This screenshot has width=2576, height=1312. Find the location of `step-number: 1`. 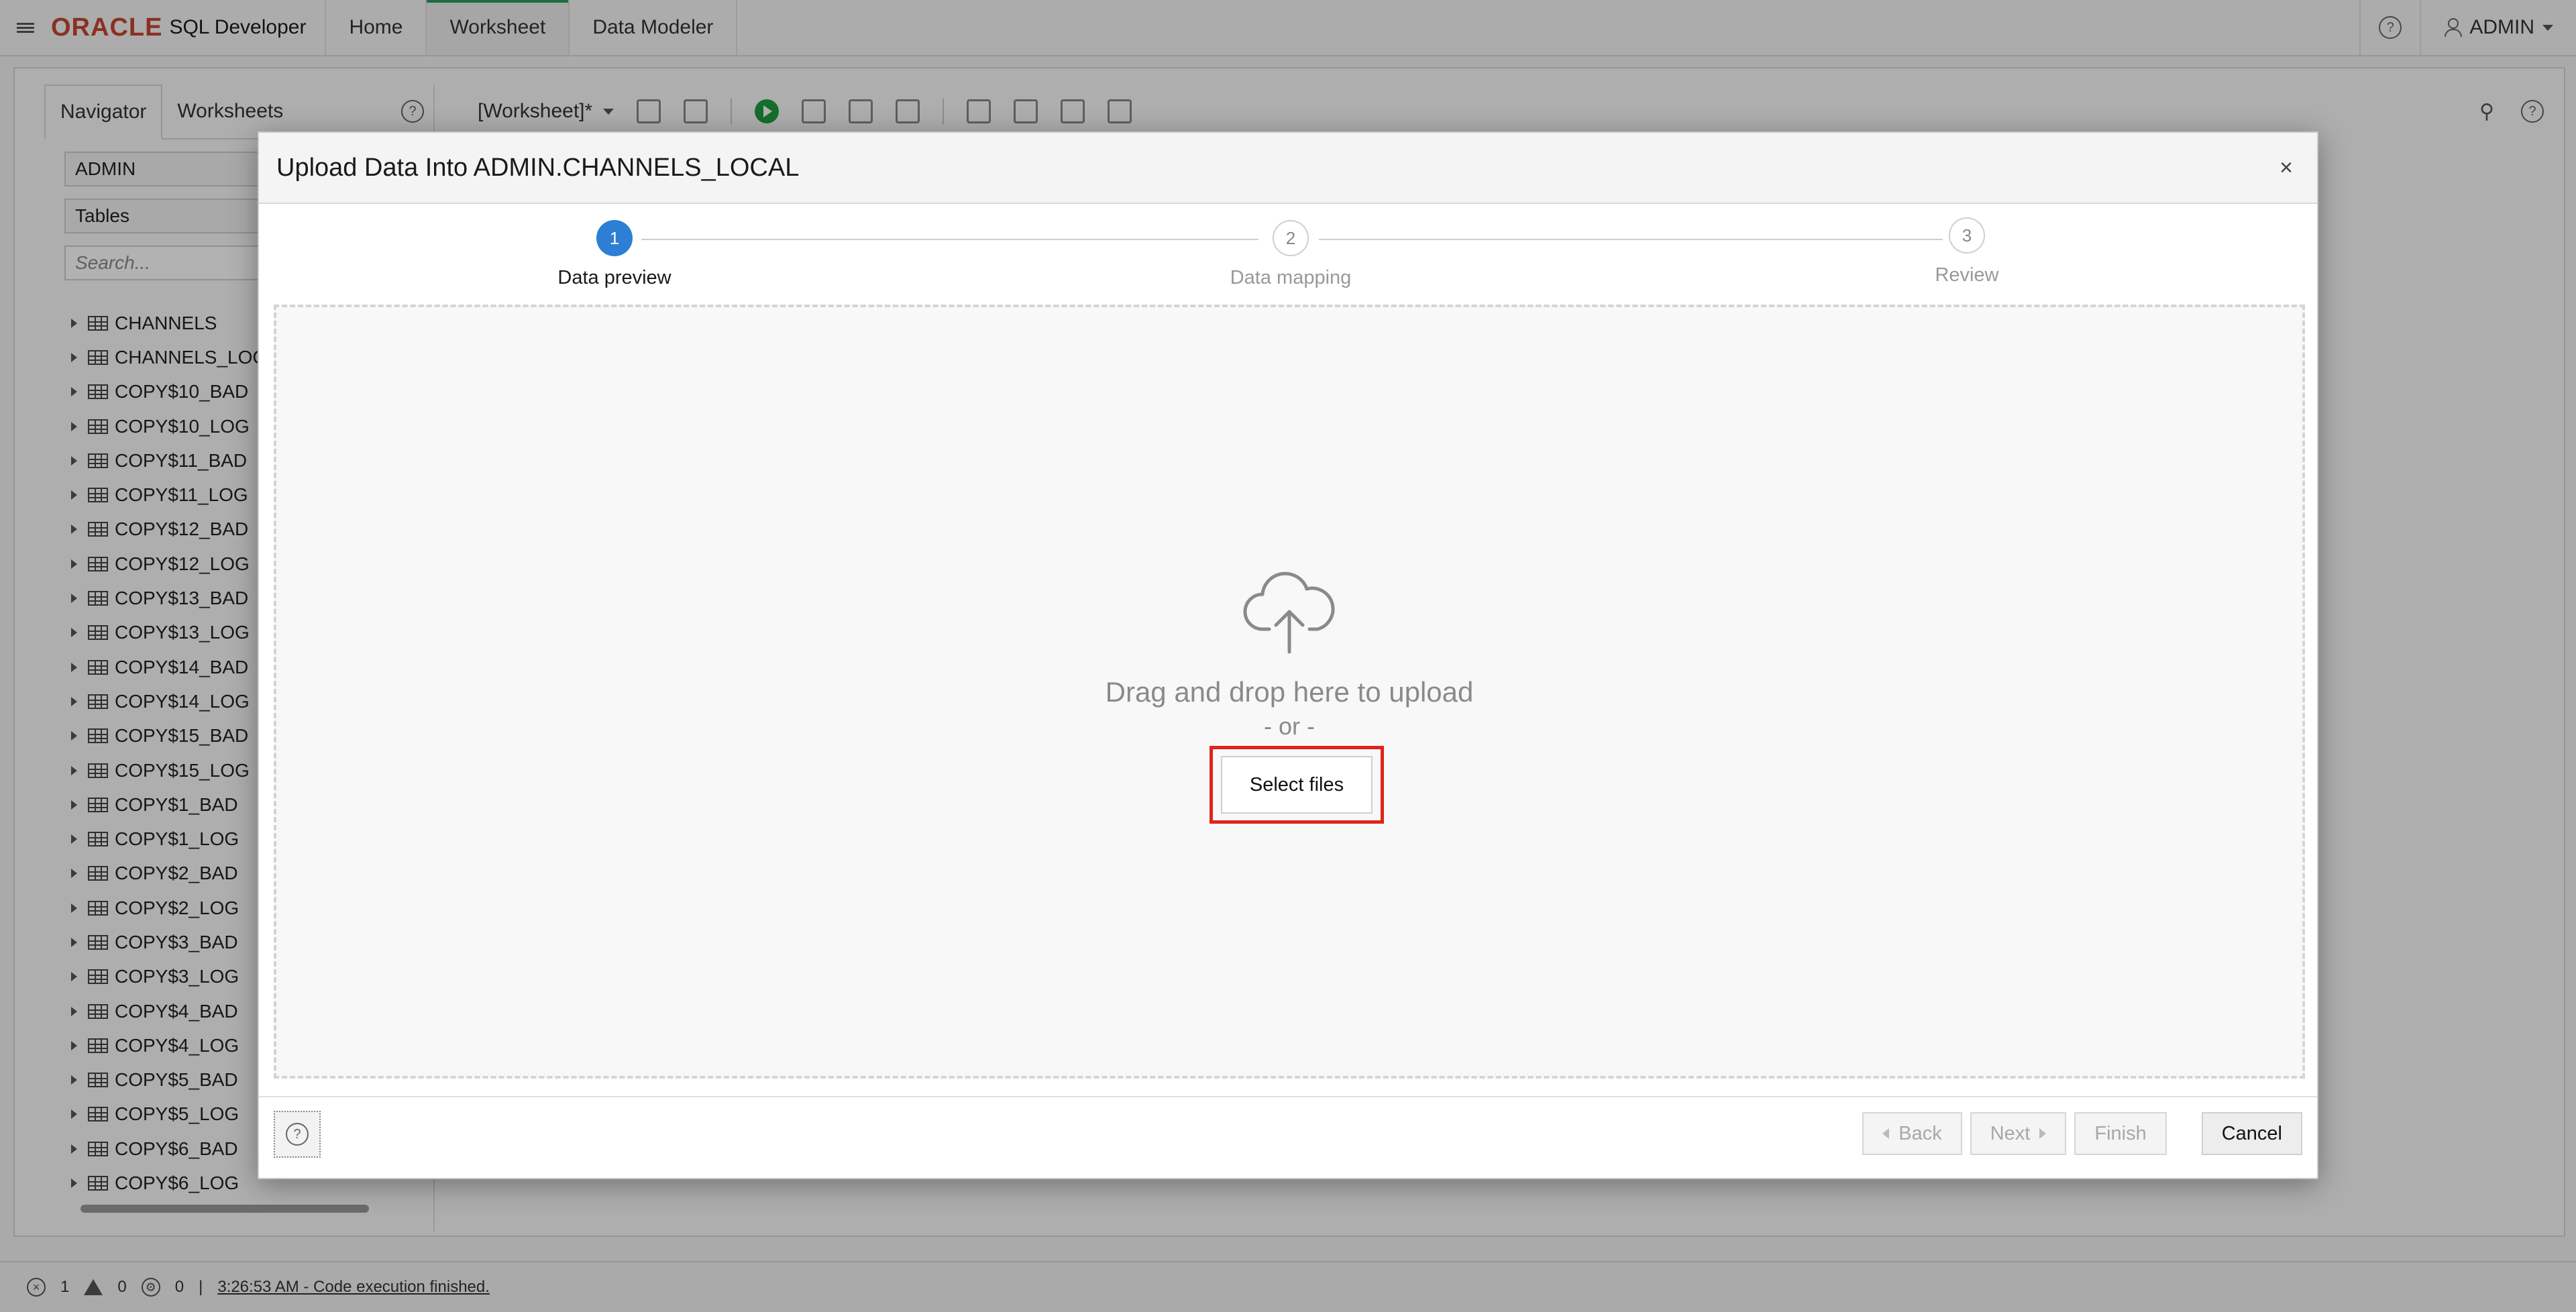

step-number: 1 is located at coordinates (614, 238).